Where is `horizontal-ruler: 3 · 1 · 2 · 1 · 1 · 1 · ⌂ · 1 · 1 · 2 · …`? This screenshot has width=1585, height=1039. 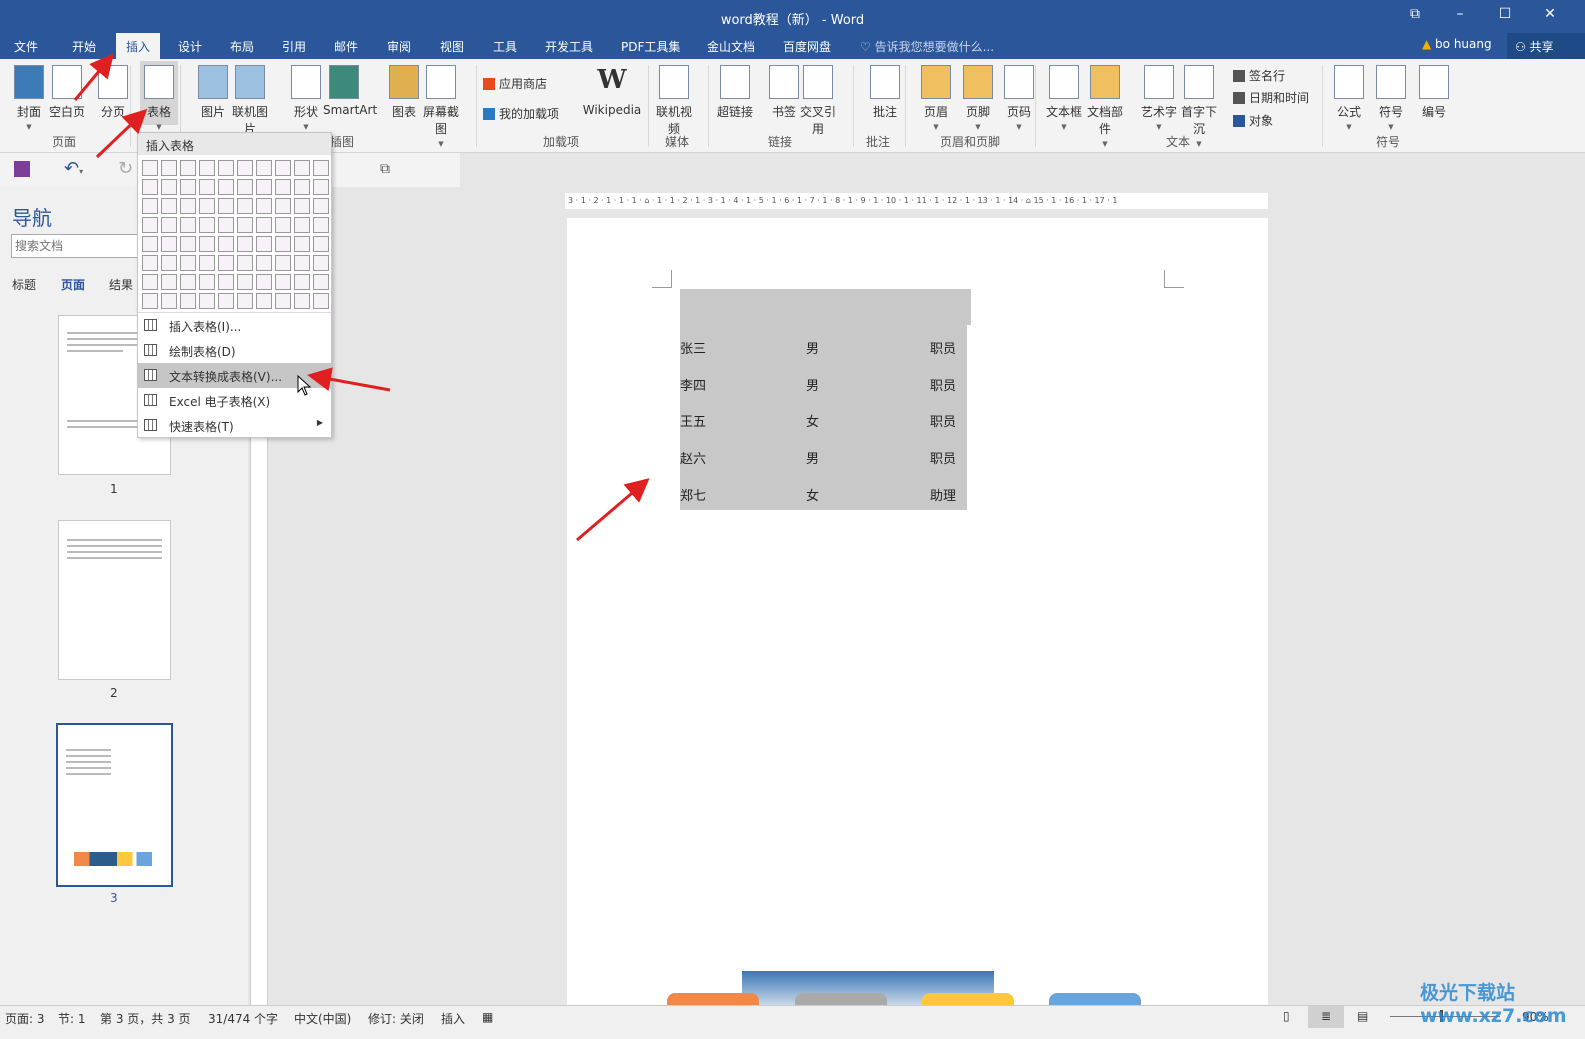 horizontal-ruler: 3 · 1 · 2 · 1 · 1 · 1 · ⌂ · 1 · 1 · 2 · … is located at coordinates (916, 201).